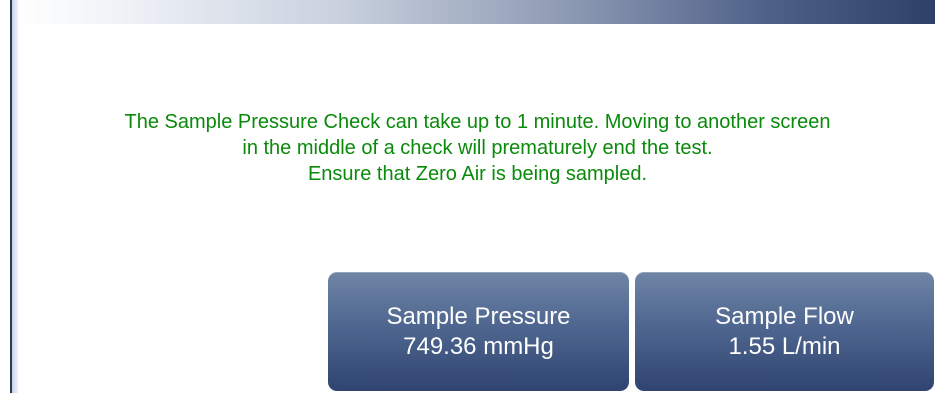 The height and width of the screenshot is (393, 935). What do you see at coordinates (478, 346) in the screenshot?
I see `sample-pressure-value: 749.36 mmHg` at bounding box center [478, 346].